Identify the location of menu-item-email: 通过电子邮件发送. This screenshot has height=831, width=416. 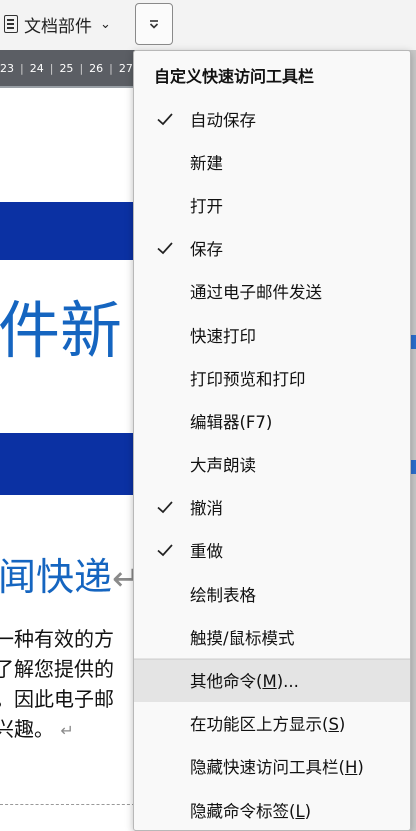
(272, 291).